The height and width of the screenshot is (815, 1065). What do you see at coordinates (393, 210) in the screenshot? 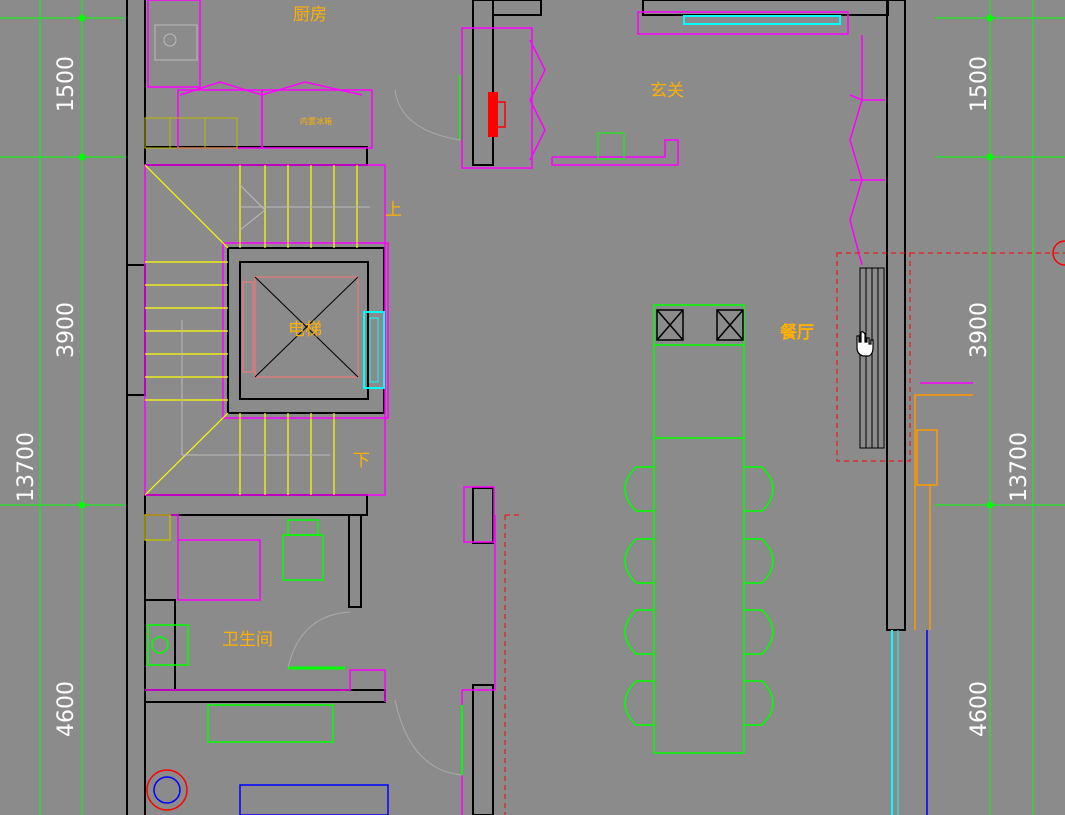
I see `label-stairs-up: 上` at bounding box center [393, 210].